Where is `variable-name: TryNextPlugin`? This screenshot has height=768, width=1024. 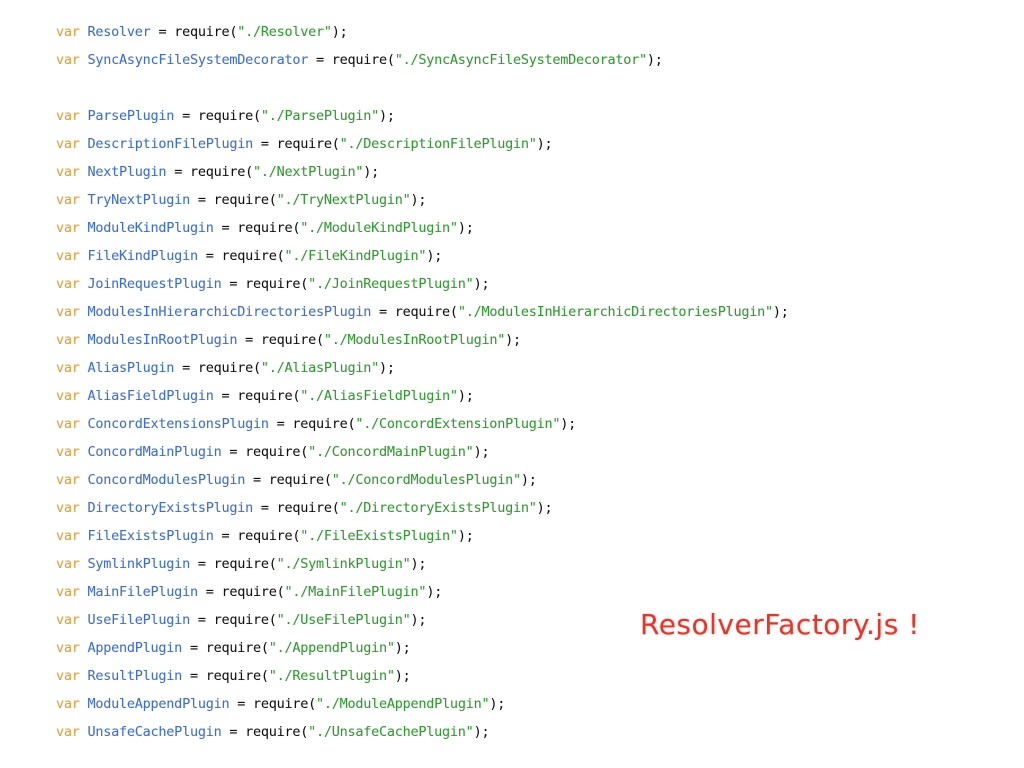
variable-name: TryNextPlugin is located at coordinates (139, 200).